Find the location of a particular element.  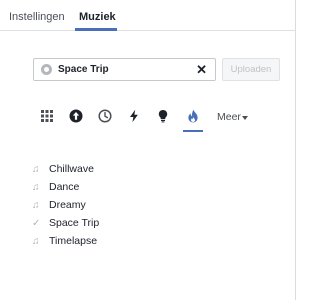

track-label: Space Trip is located at coordinates (74, 223).